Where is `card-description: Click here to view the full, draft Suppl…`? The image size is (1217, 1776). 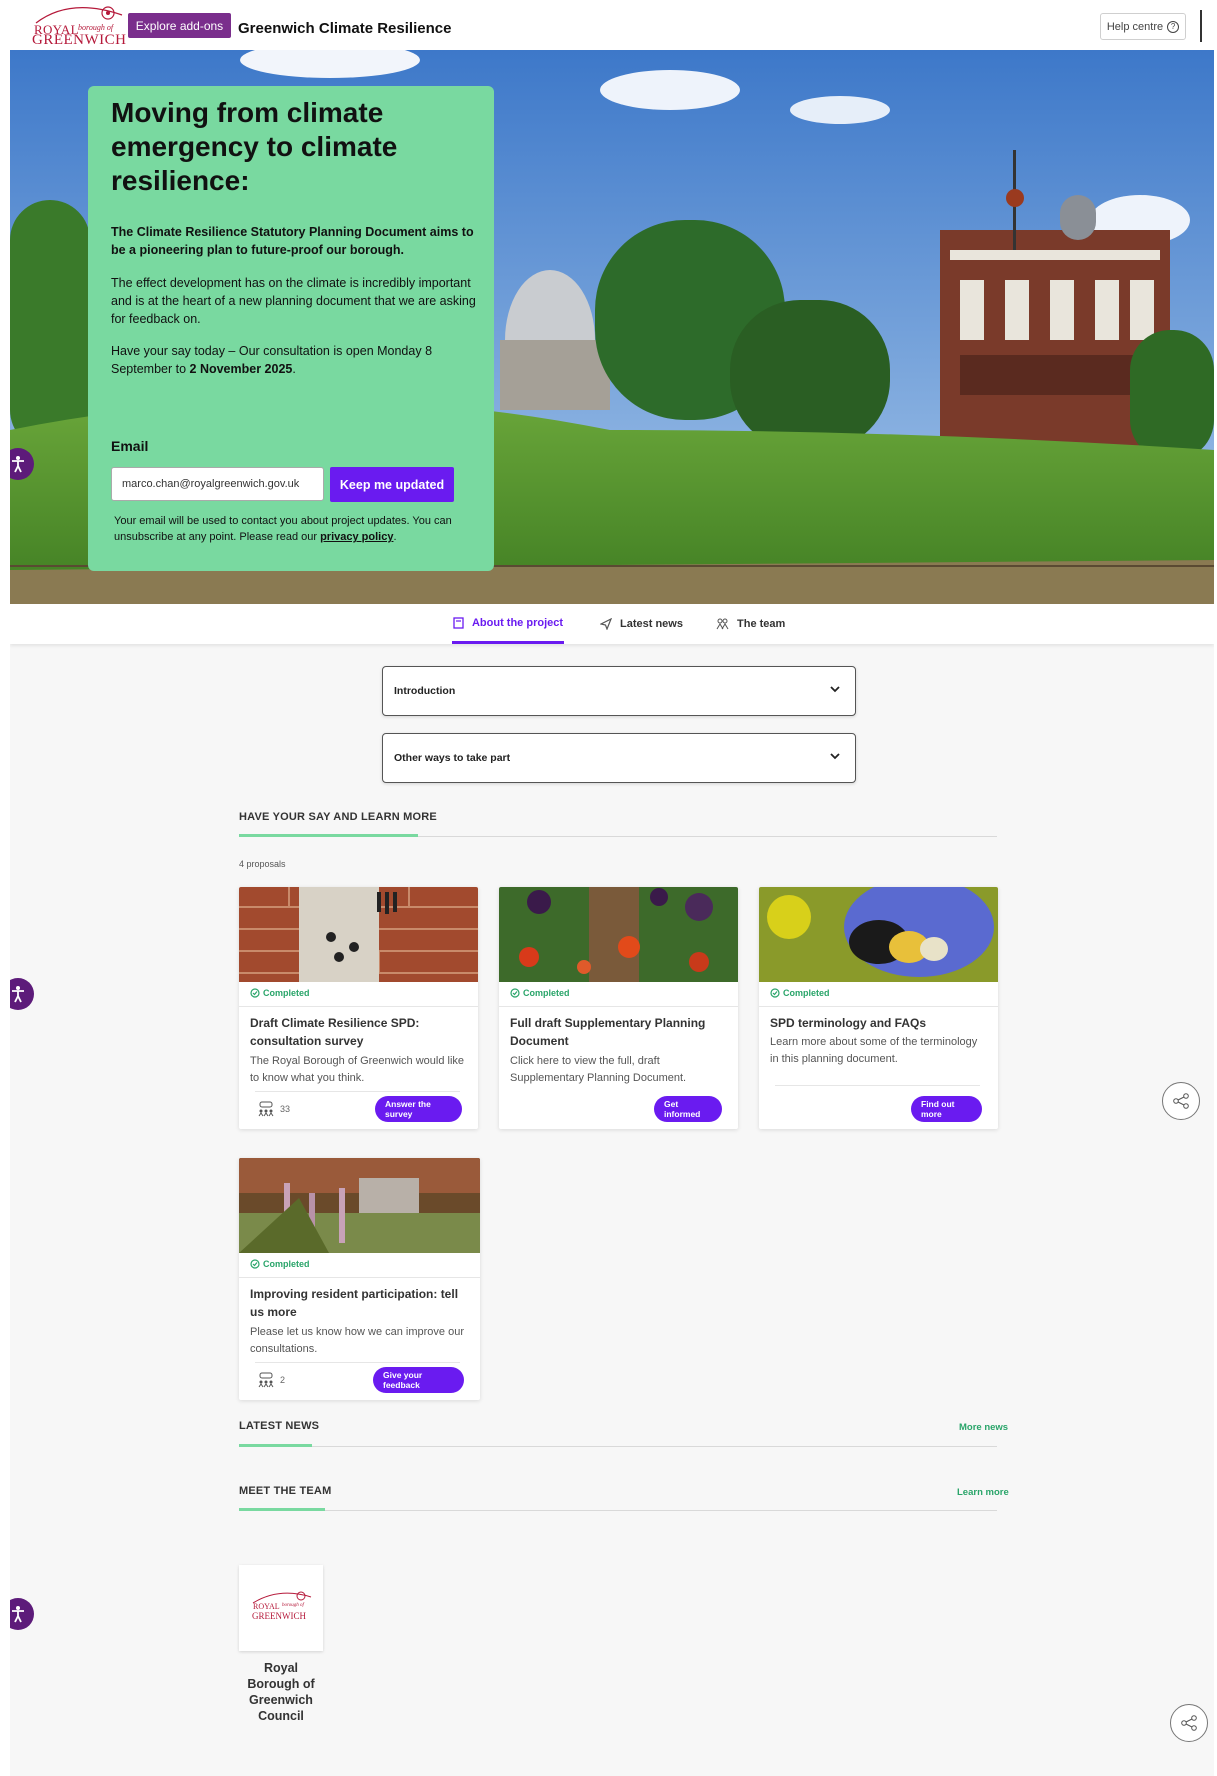 card-description: Click here to view the full, draft Suppl… is located at coordinates (598, 1069).